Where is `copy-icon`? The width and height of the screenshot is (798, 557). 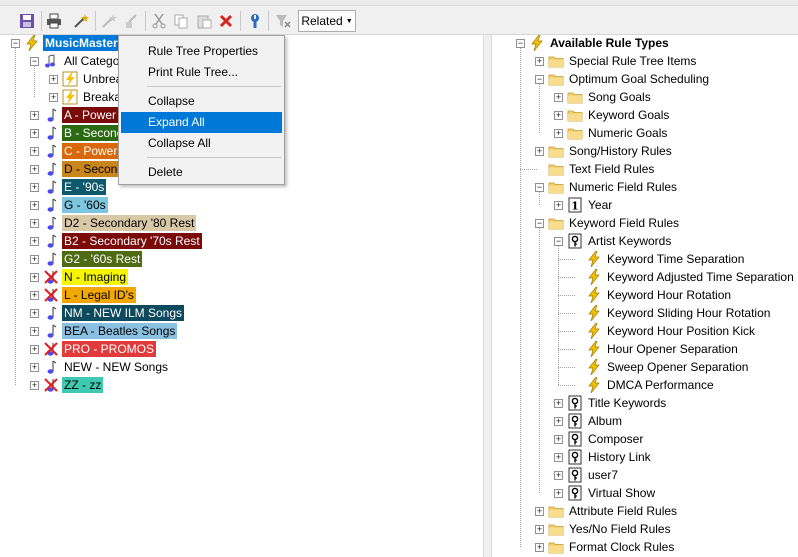
copy-icon is located at coordinates (181, 21).